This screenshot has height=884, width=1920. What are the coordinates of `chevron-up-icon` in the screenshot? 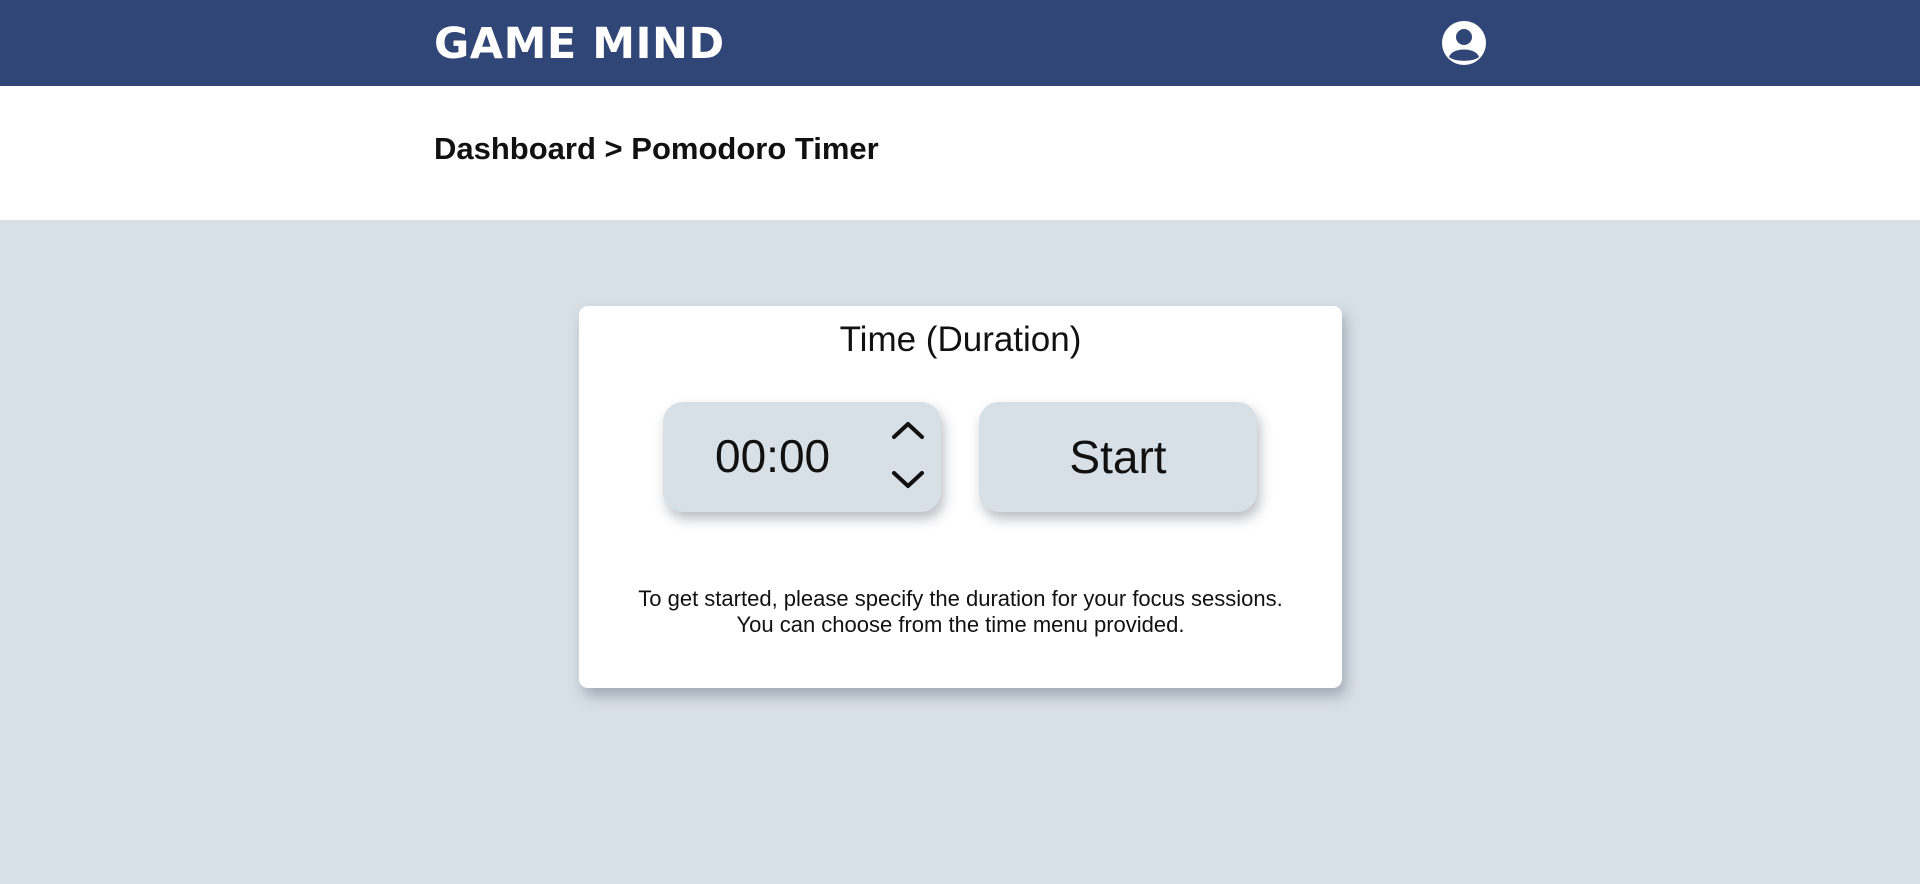 It's located at (908, 430).